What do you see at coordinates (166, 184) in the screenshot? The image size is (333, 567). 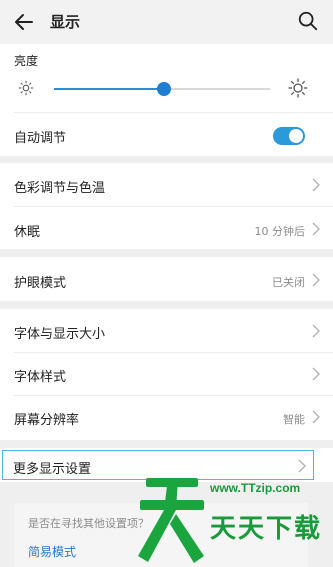 I see `color-temp-row: 色彩调节与色温` at bounding box center [166, 184].